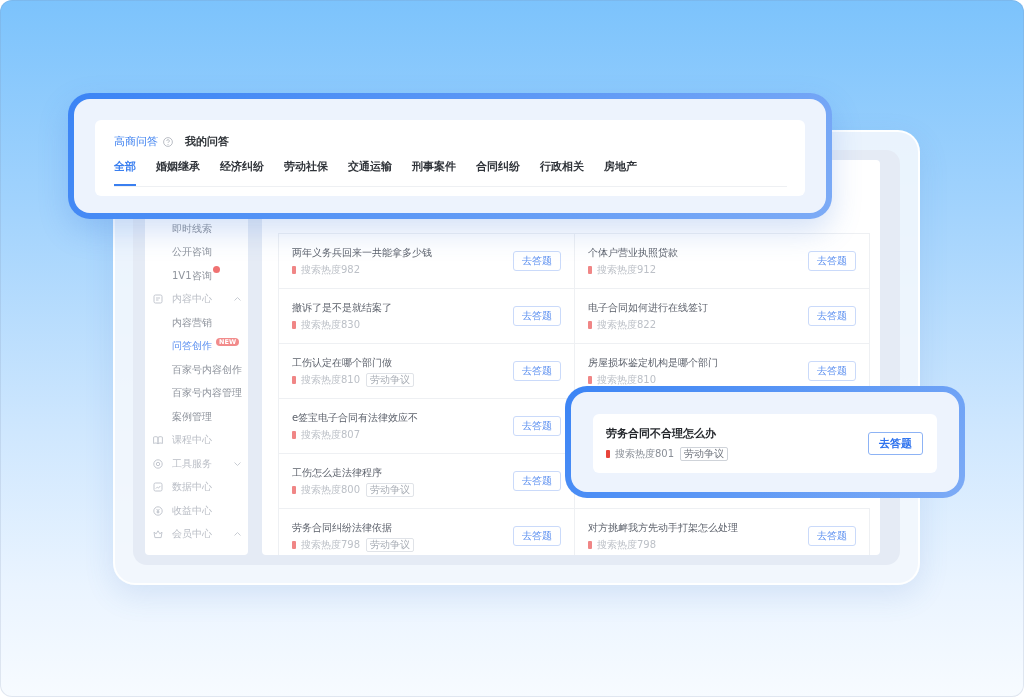 This screenshot has width=1024, height=697. I want to click on sidebar-section: 数据中心, so click(182, 487).